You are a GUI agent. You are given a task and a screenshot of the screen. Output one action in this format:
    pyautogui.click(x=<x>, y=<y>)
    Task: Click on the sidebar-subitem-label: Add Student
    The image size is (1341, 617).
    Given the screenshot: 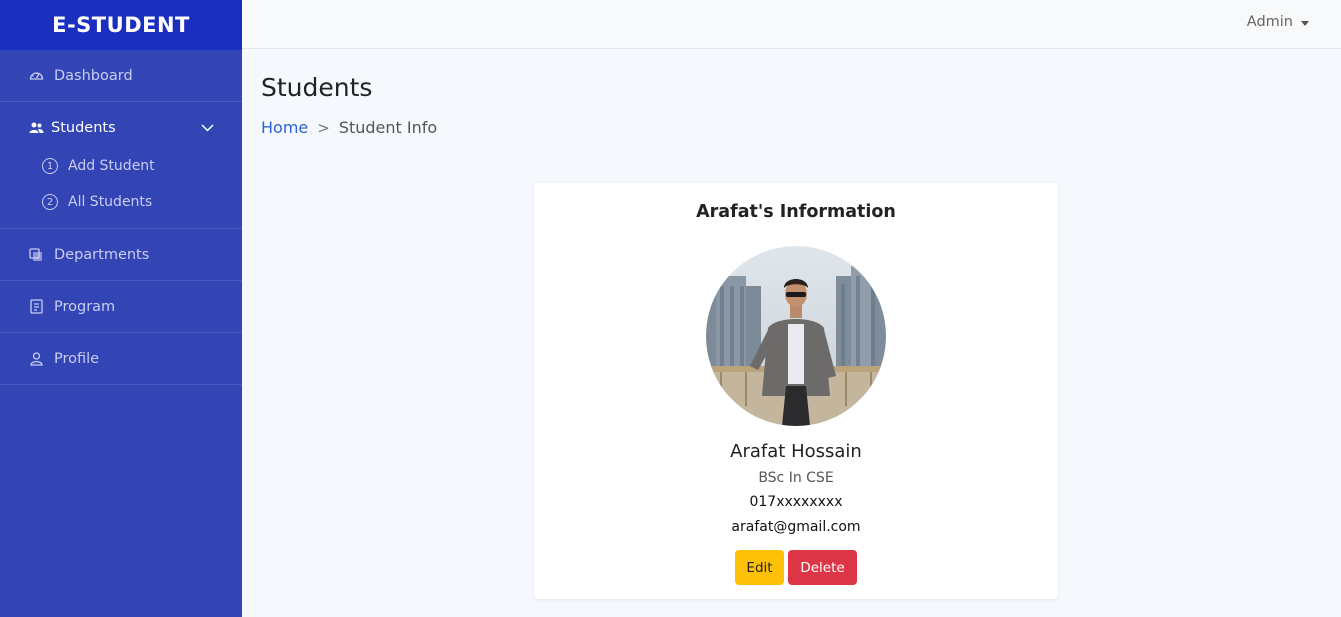 What is the action you would take?
    pyautogui.click(x=111, y=166)
    